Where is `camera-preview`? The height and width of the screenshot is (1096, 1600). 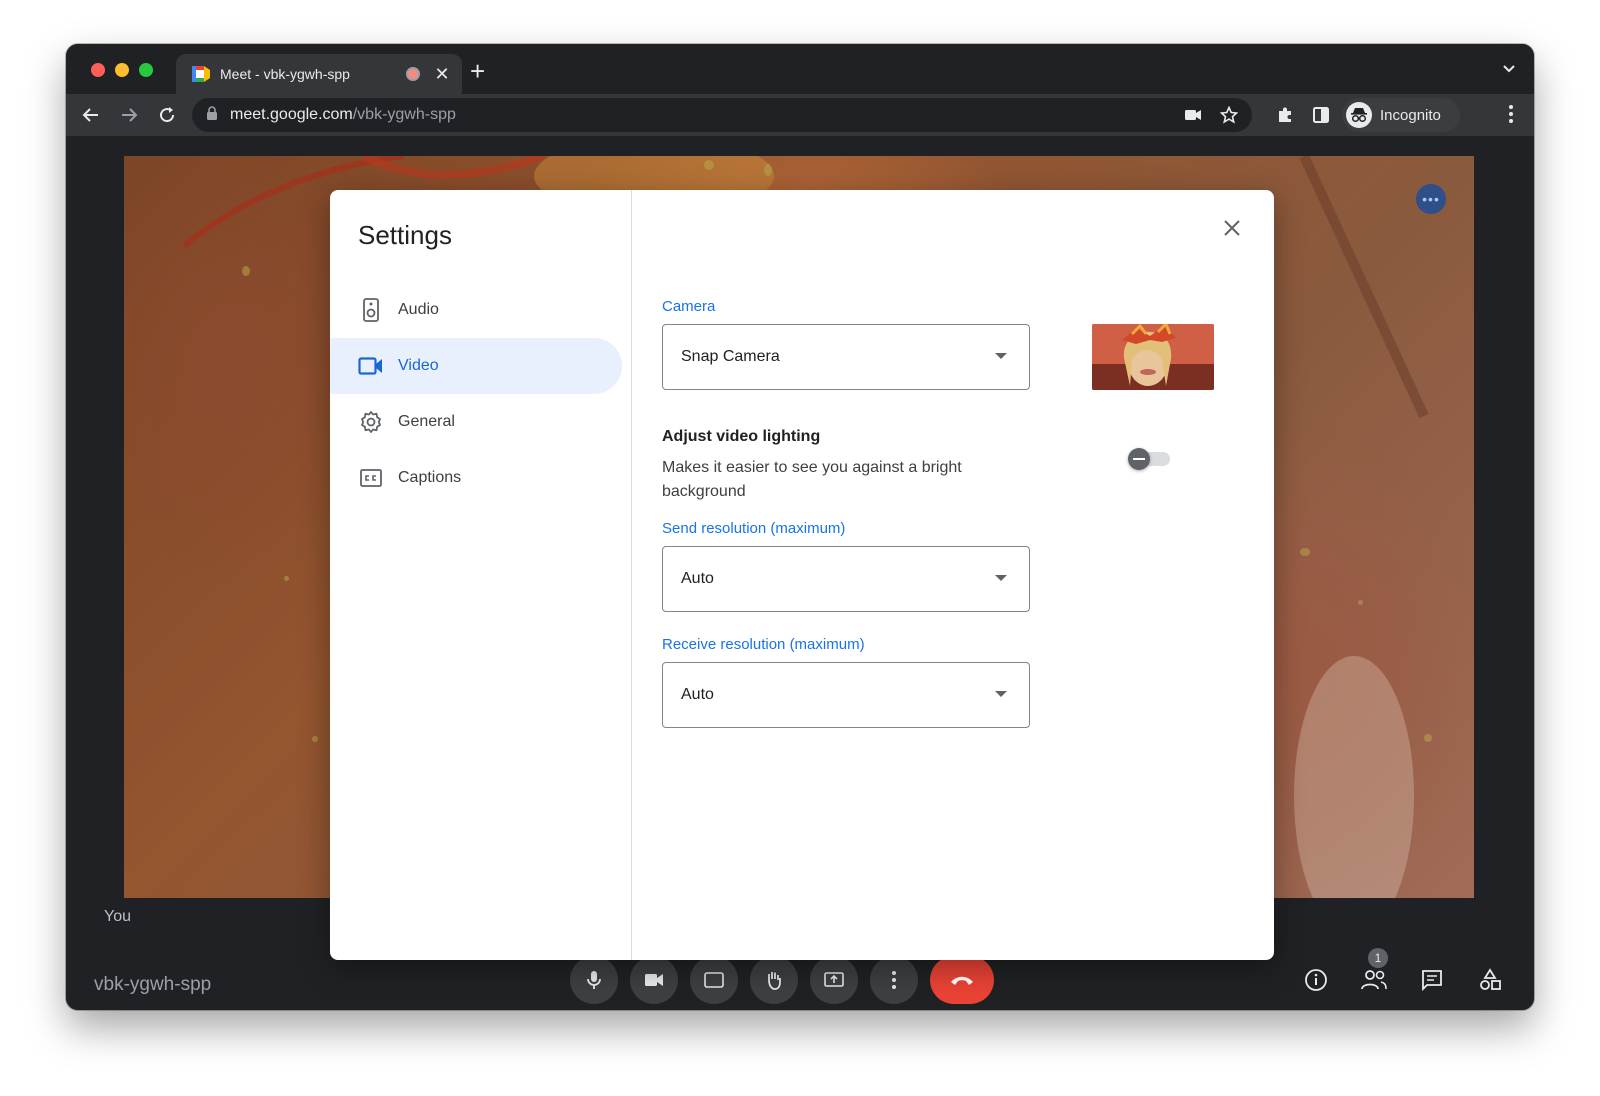 camera-preview is located at coordinates (1153, 357).